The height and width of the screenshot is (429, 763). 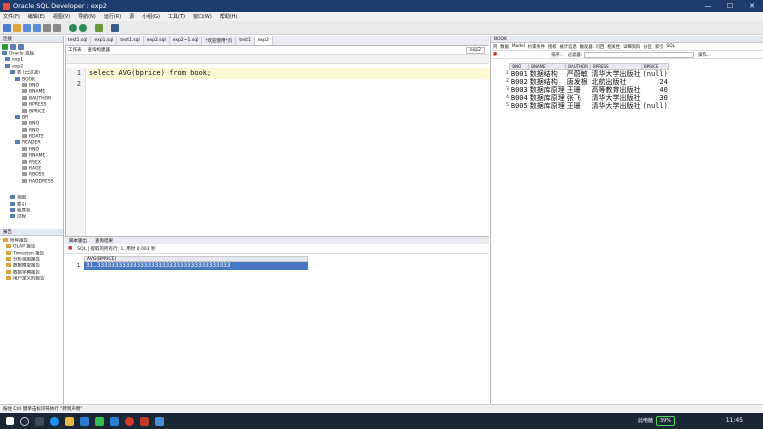 I want to click on tab-query-builder: 查询构建器, so click(x=99, y=50).